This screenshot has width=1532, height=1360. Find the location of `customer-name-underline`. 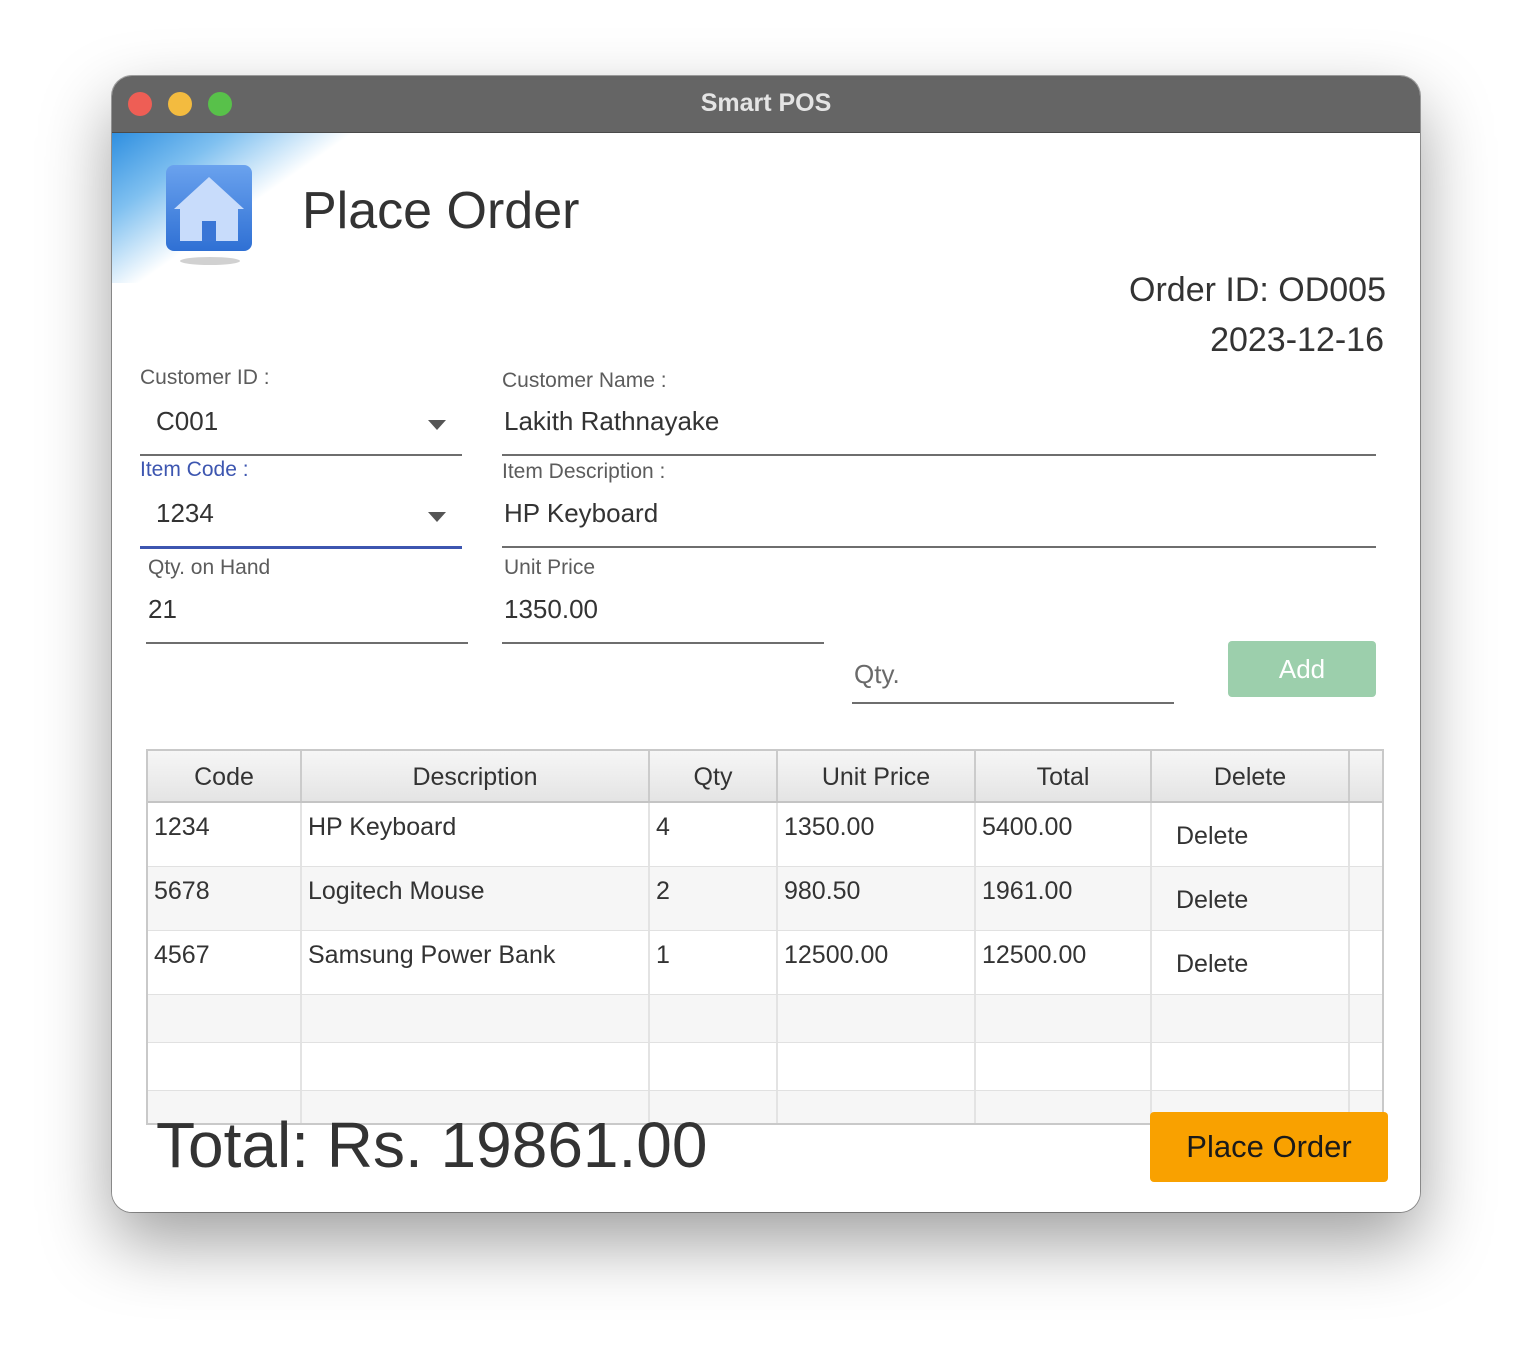

customer-name-underline is located at coordinates (939, 455).